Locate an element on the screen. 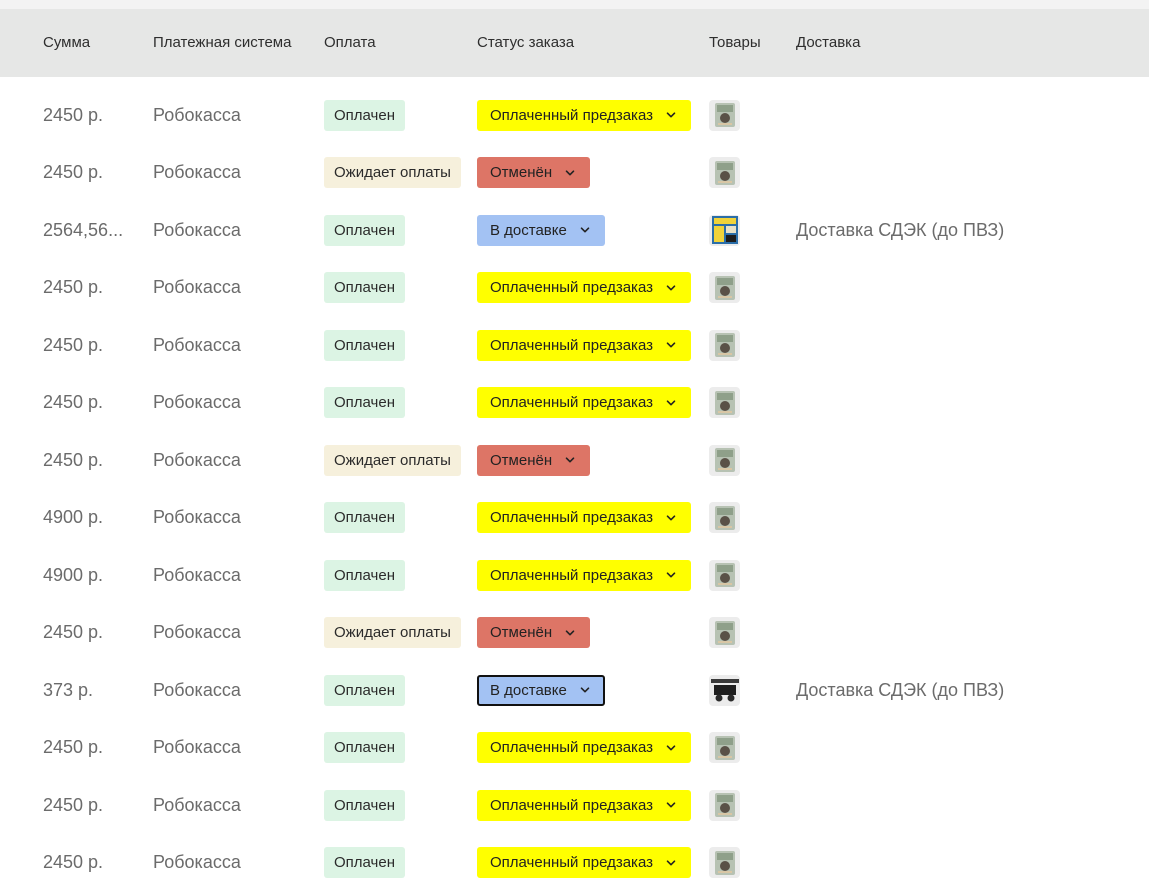 The width and height of the screenshot is (1149, 889). product-dark-icon is located at coordinates (724, 690).